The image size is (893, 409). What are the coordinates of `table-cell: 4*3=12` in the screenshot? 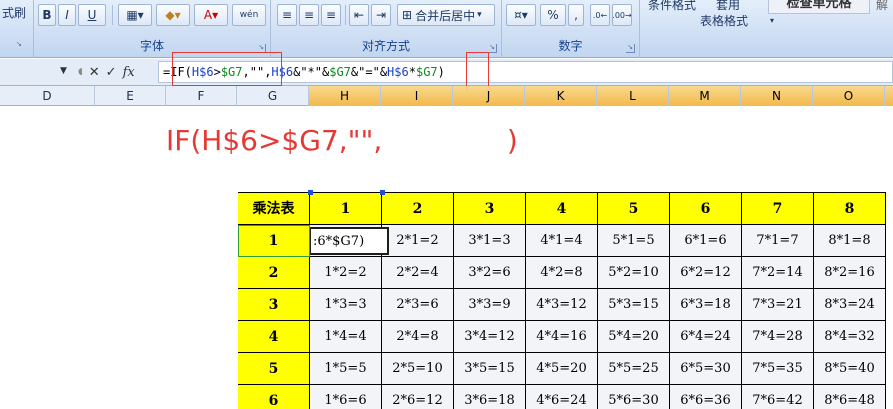 It's located at (562, 305).